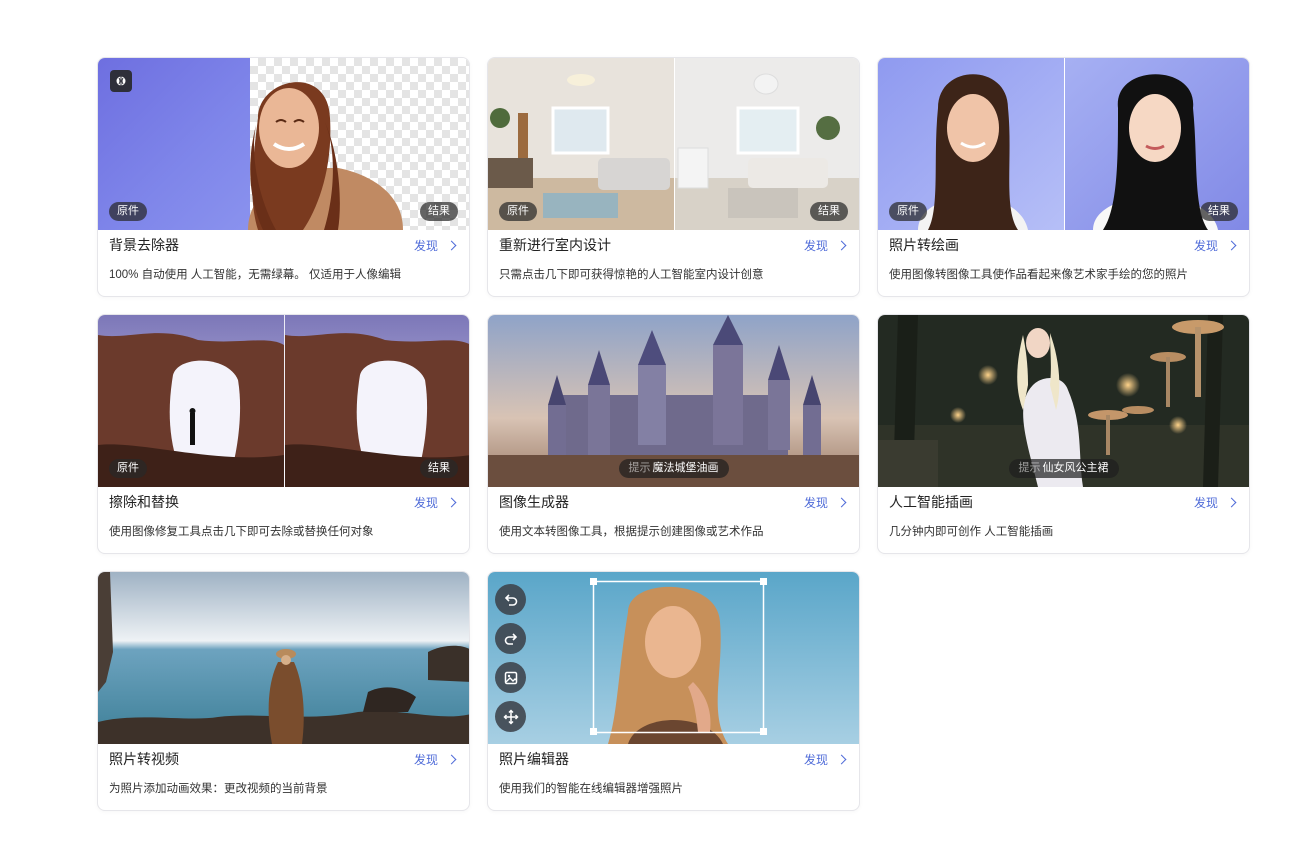 The image size is (1301, 843). I want to click on card-description: 使用文本转图像工具，根据提示创建图像或艺术作品, so click(631, 532).